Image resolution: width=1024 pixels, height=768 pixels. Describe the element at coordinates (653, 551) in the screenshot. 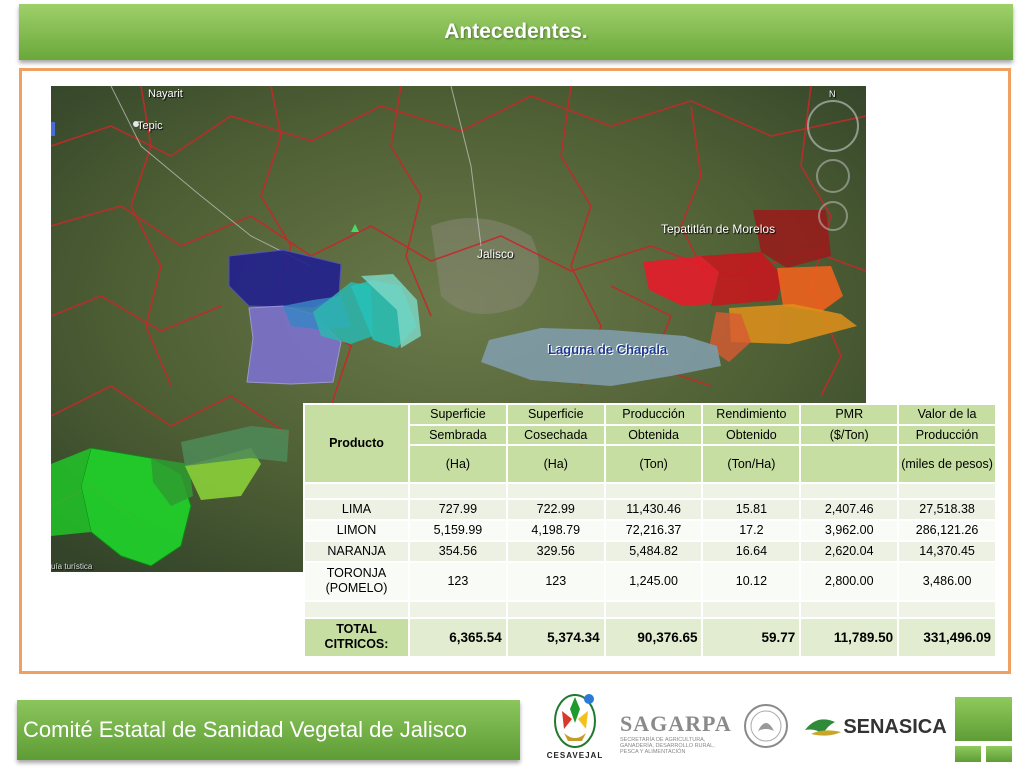

I see `table-cell: 5,484.82` at that location.